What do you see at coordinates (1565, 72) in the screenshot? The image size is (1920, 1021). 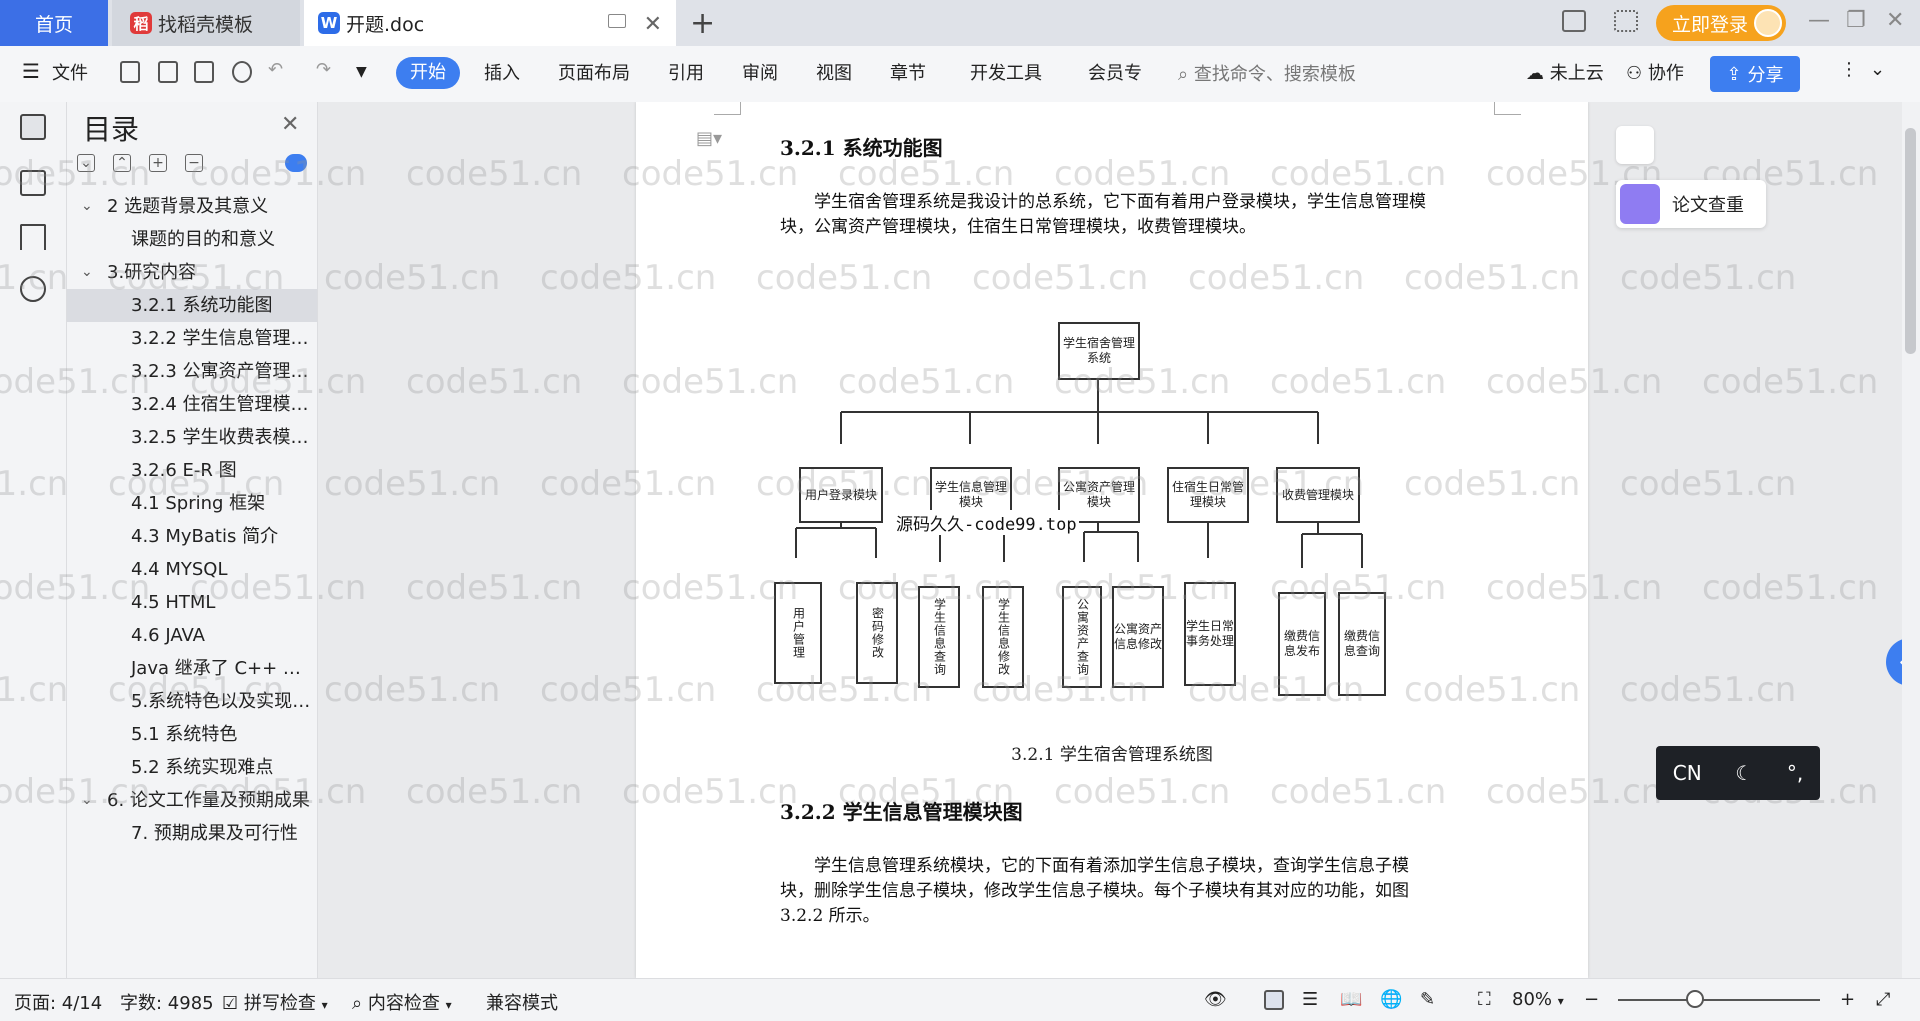 I see `cloud-status: ☁ 未上云` at bounding box center [1565, 72].